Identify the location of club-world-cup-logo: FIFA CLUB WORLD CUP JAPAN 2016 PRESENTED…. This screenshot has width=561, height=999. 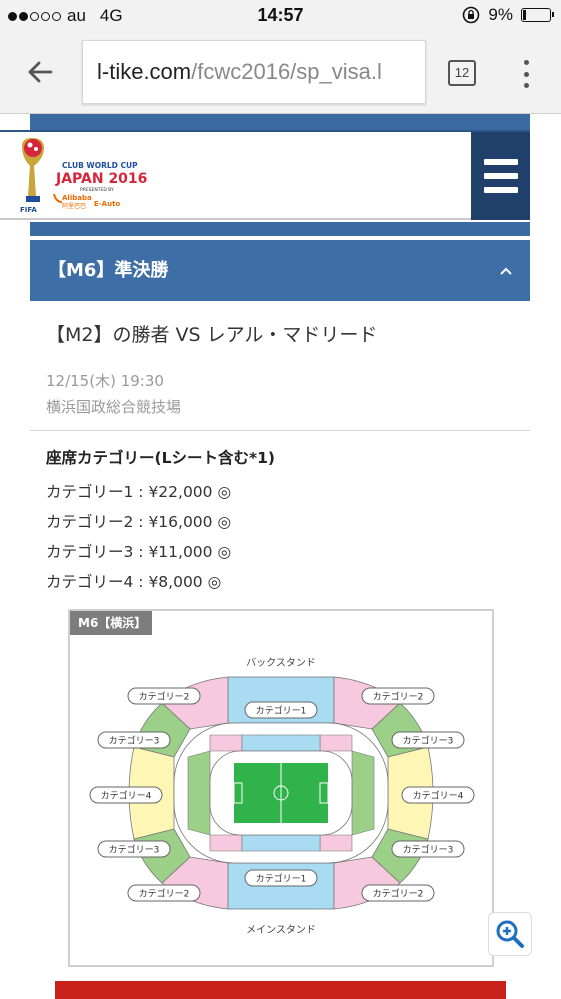
(93, 177).